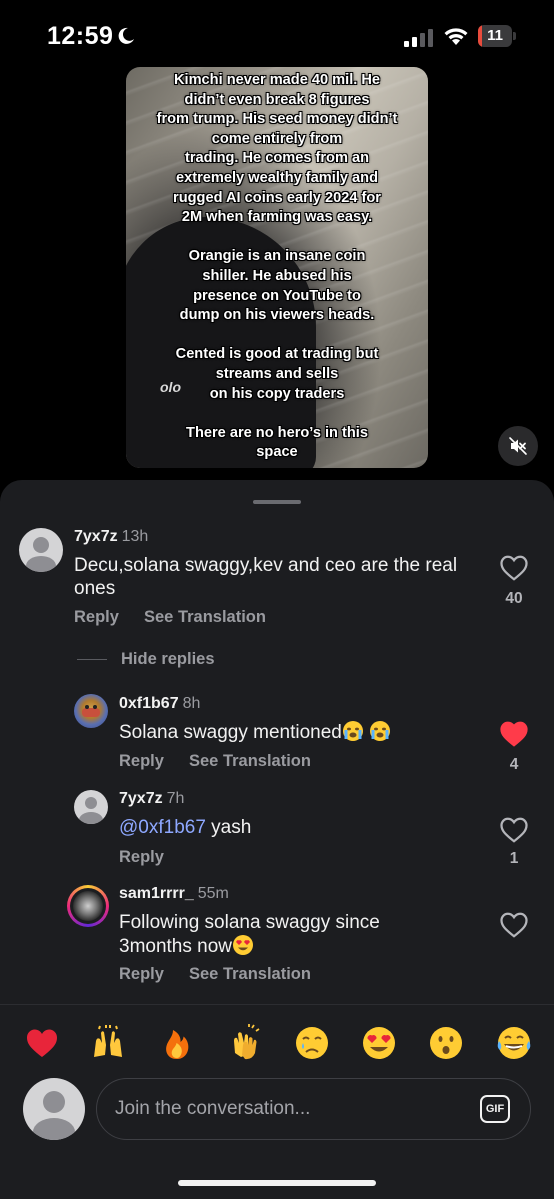 The width and height of the screenshot is (554, 1199). What do you see at coordinates (151, 799) in the screenshot?
I see `reply-username: 7yx7z 7h` at bounding box center [151, 799].